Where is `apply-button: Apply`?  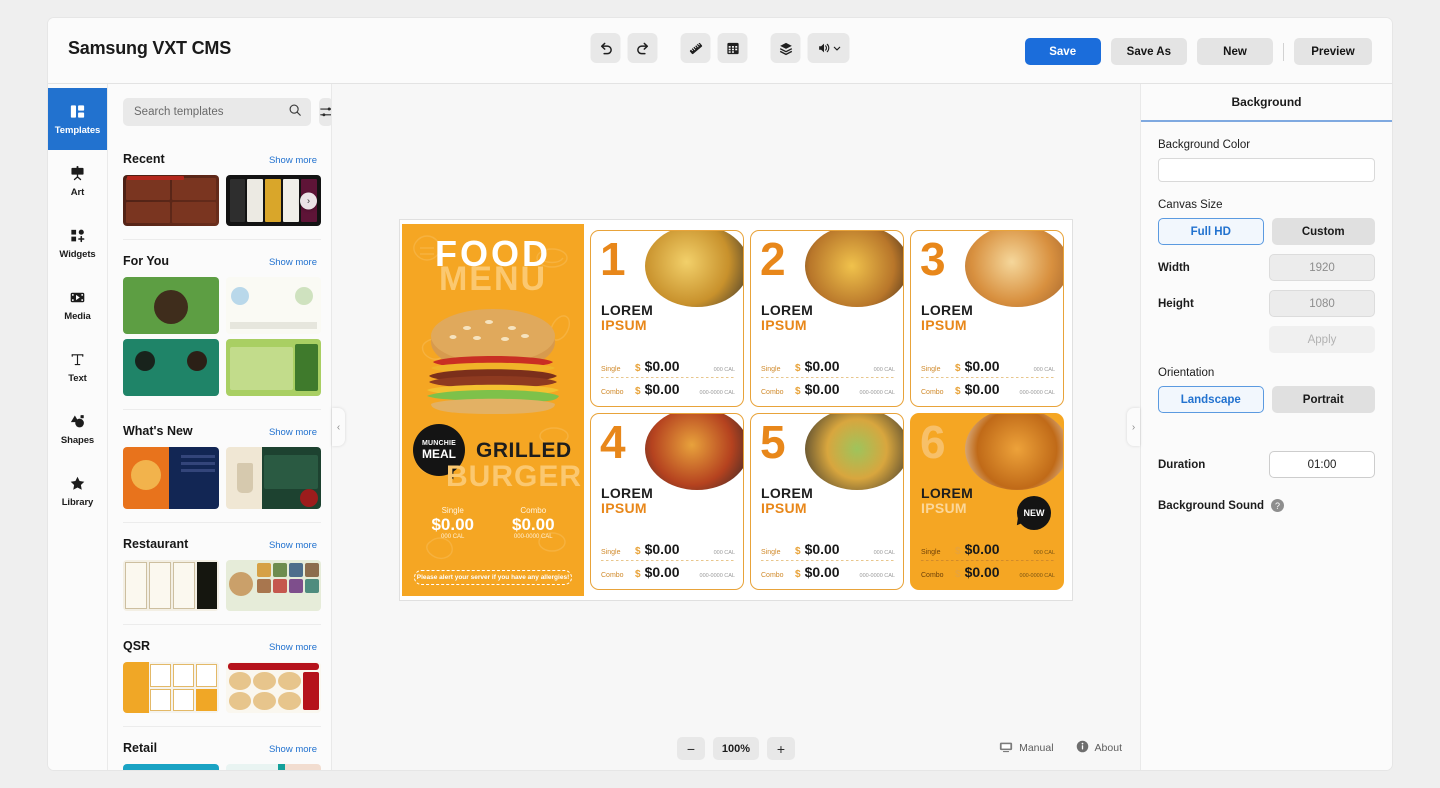
apply-button: Apply is located at coordinates (1322, 339).